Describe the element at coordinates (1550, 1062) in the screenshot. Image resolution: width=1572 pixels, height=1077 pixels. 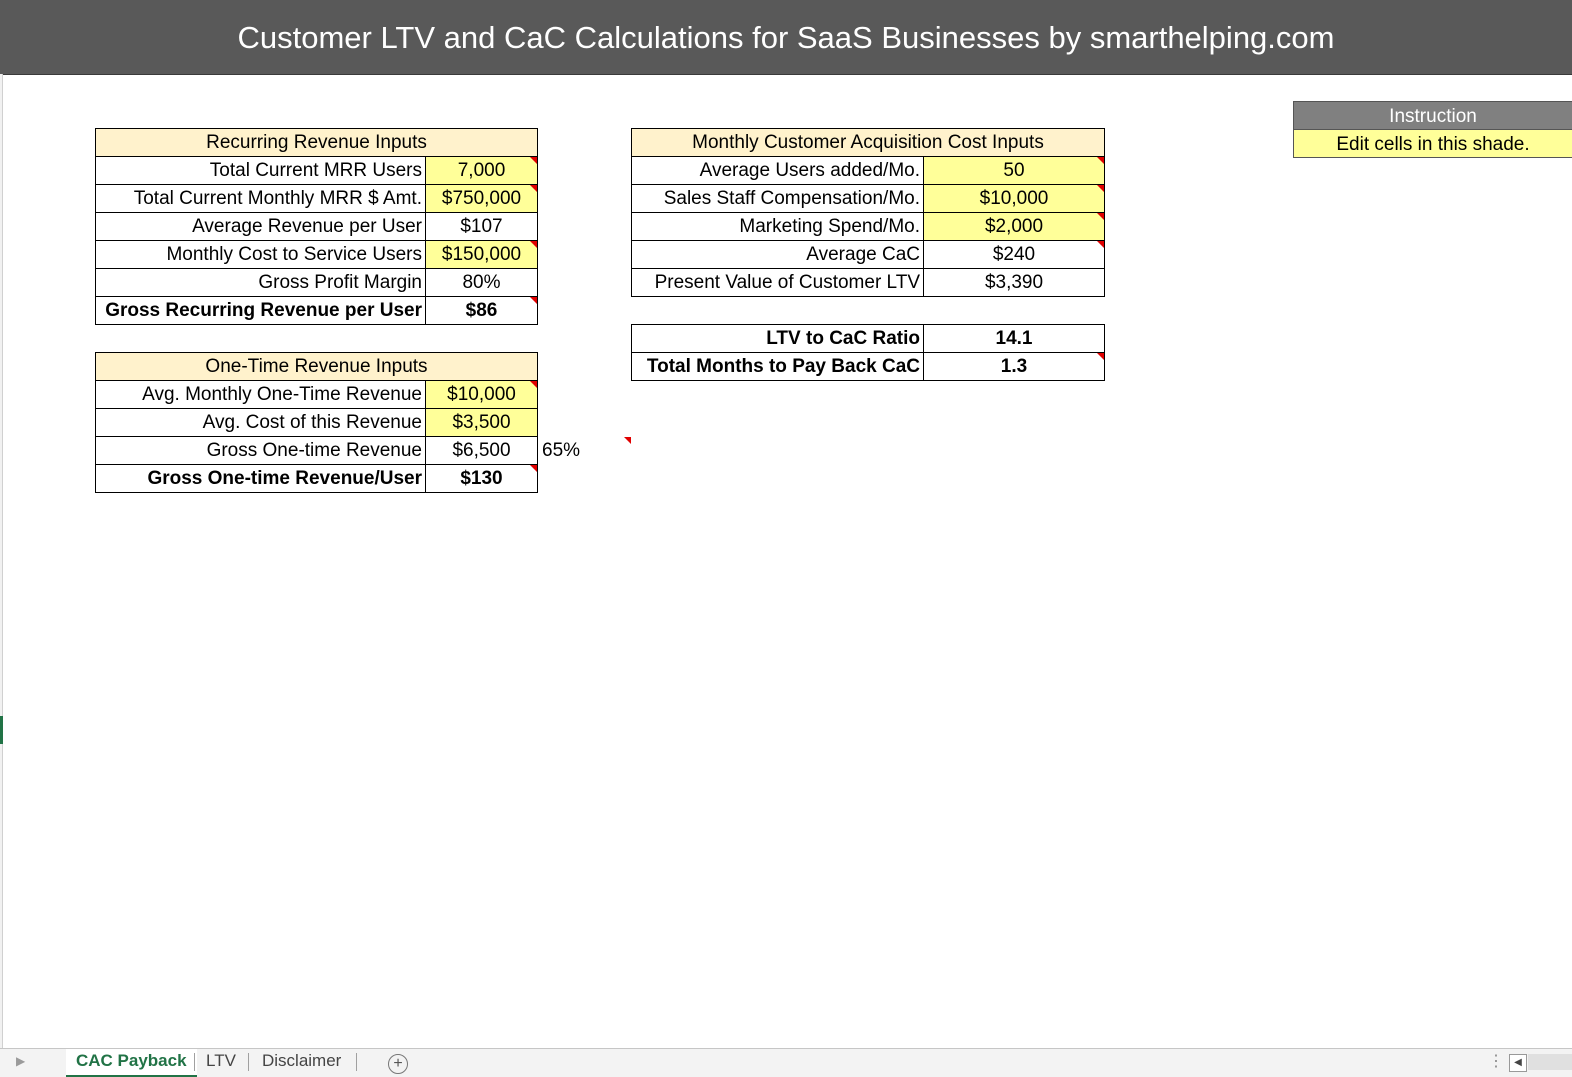
I see `horizontal-scrollbar` at that location.